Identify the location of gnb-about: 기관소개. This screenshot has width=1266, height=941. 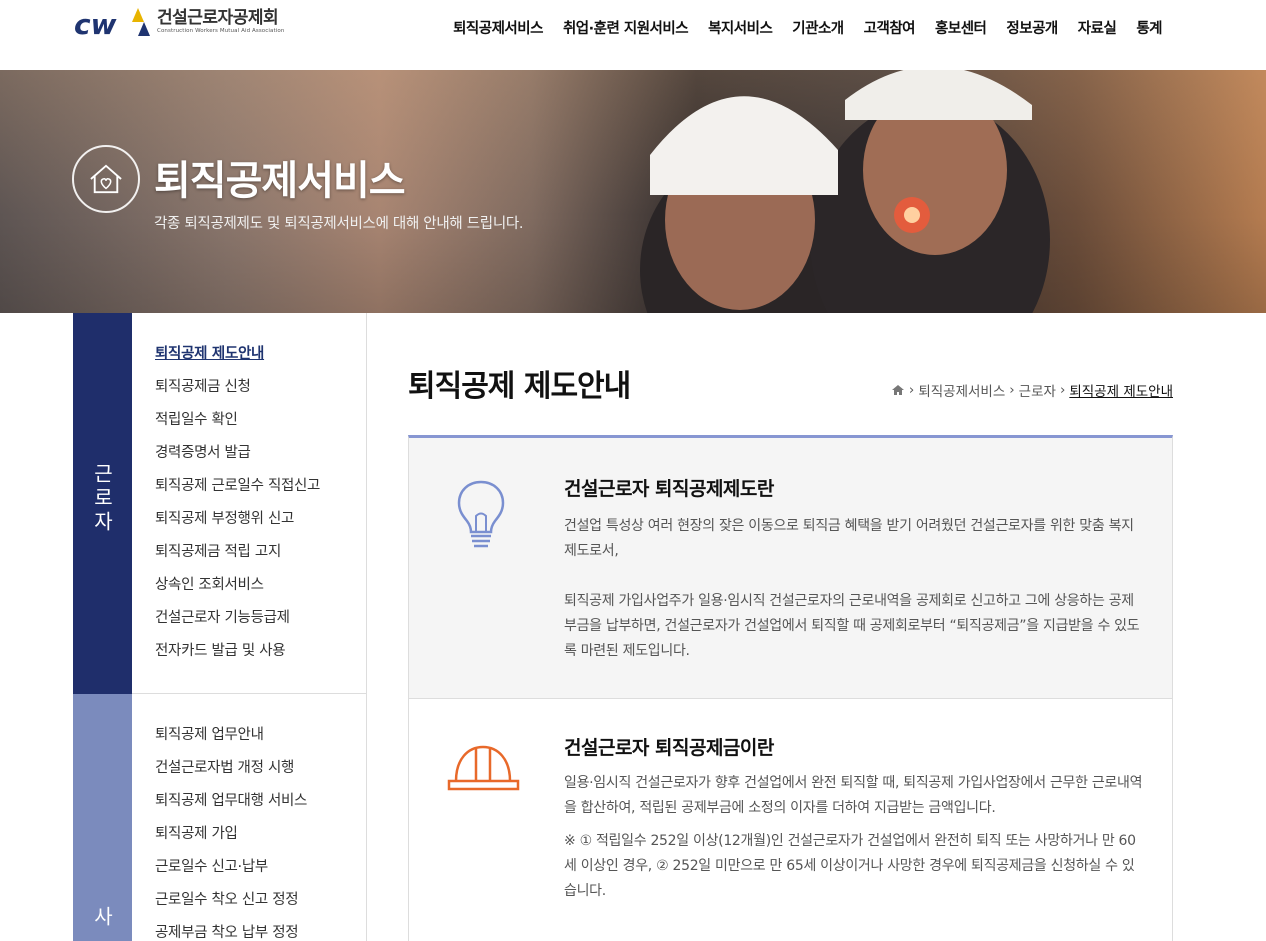
(817, 27).